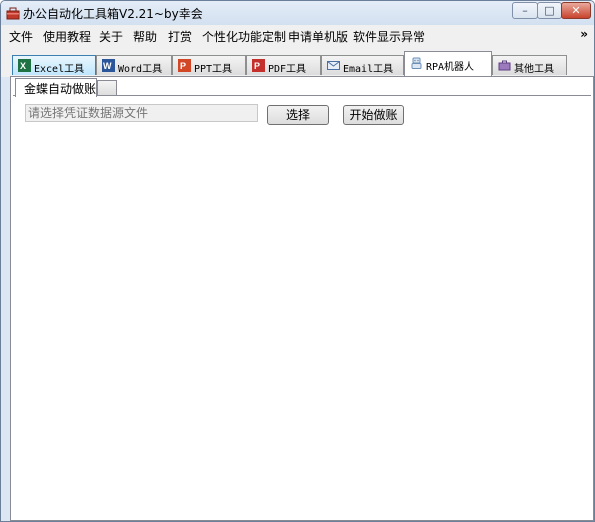 Image resolution: width=595 pixels, height=522 pixels. I want to click on maximize-icon: □, so click(549, 10).